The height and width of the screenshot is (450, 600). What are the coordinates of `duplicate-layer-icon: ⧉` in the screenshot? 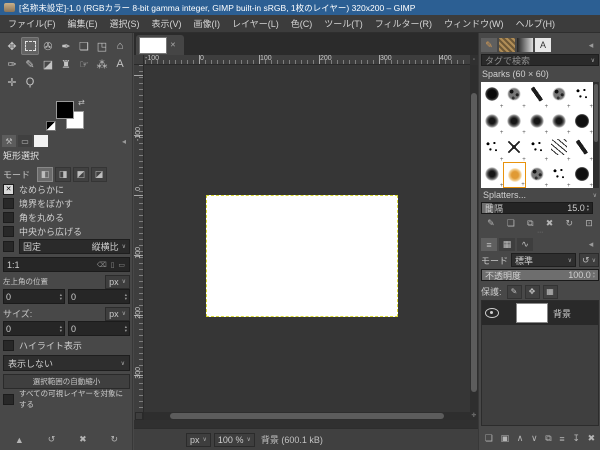 It's located at (548, 438).